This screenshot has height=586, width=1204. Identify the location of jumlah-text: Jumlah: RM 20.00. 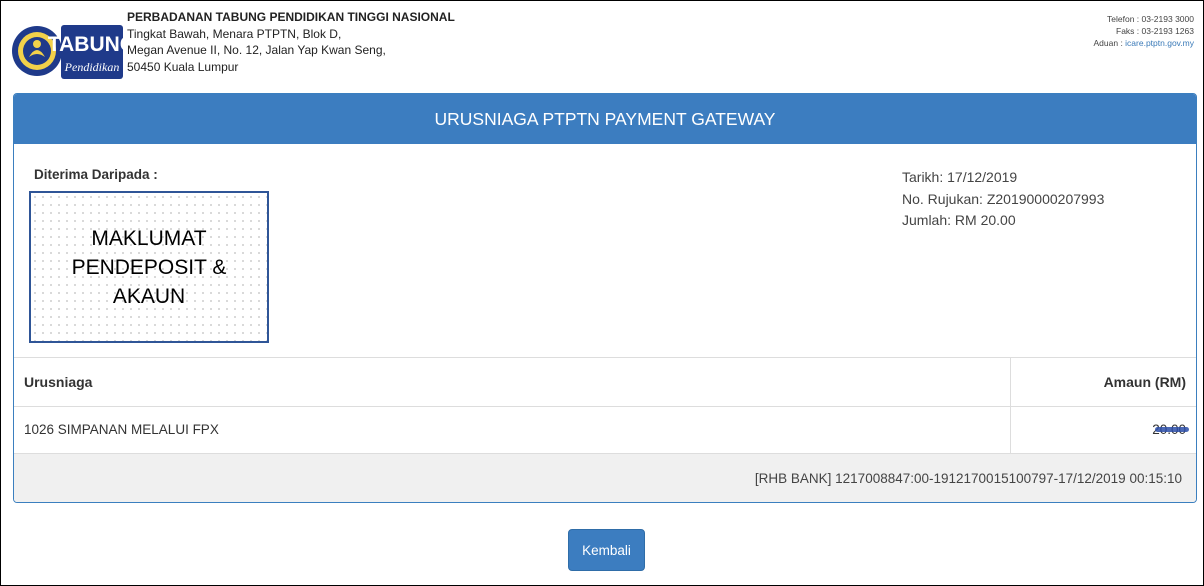
(959, 220).